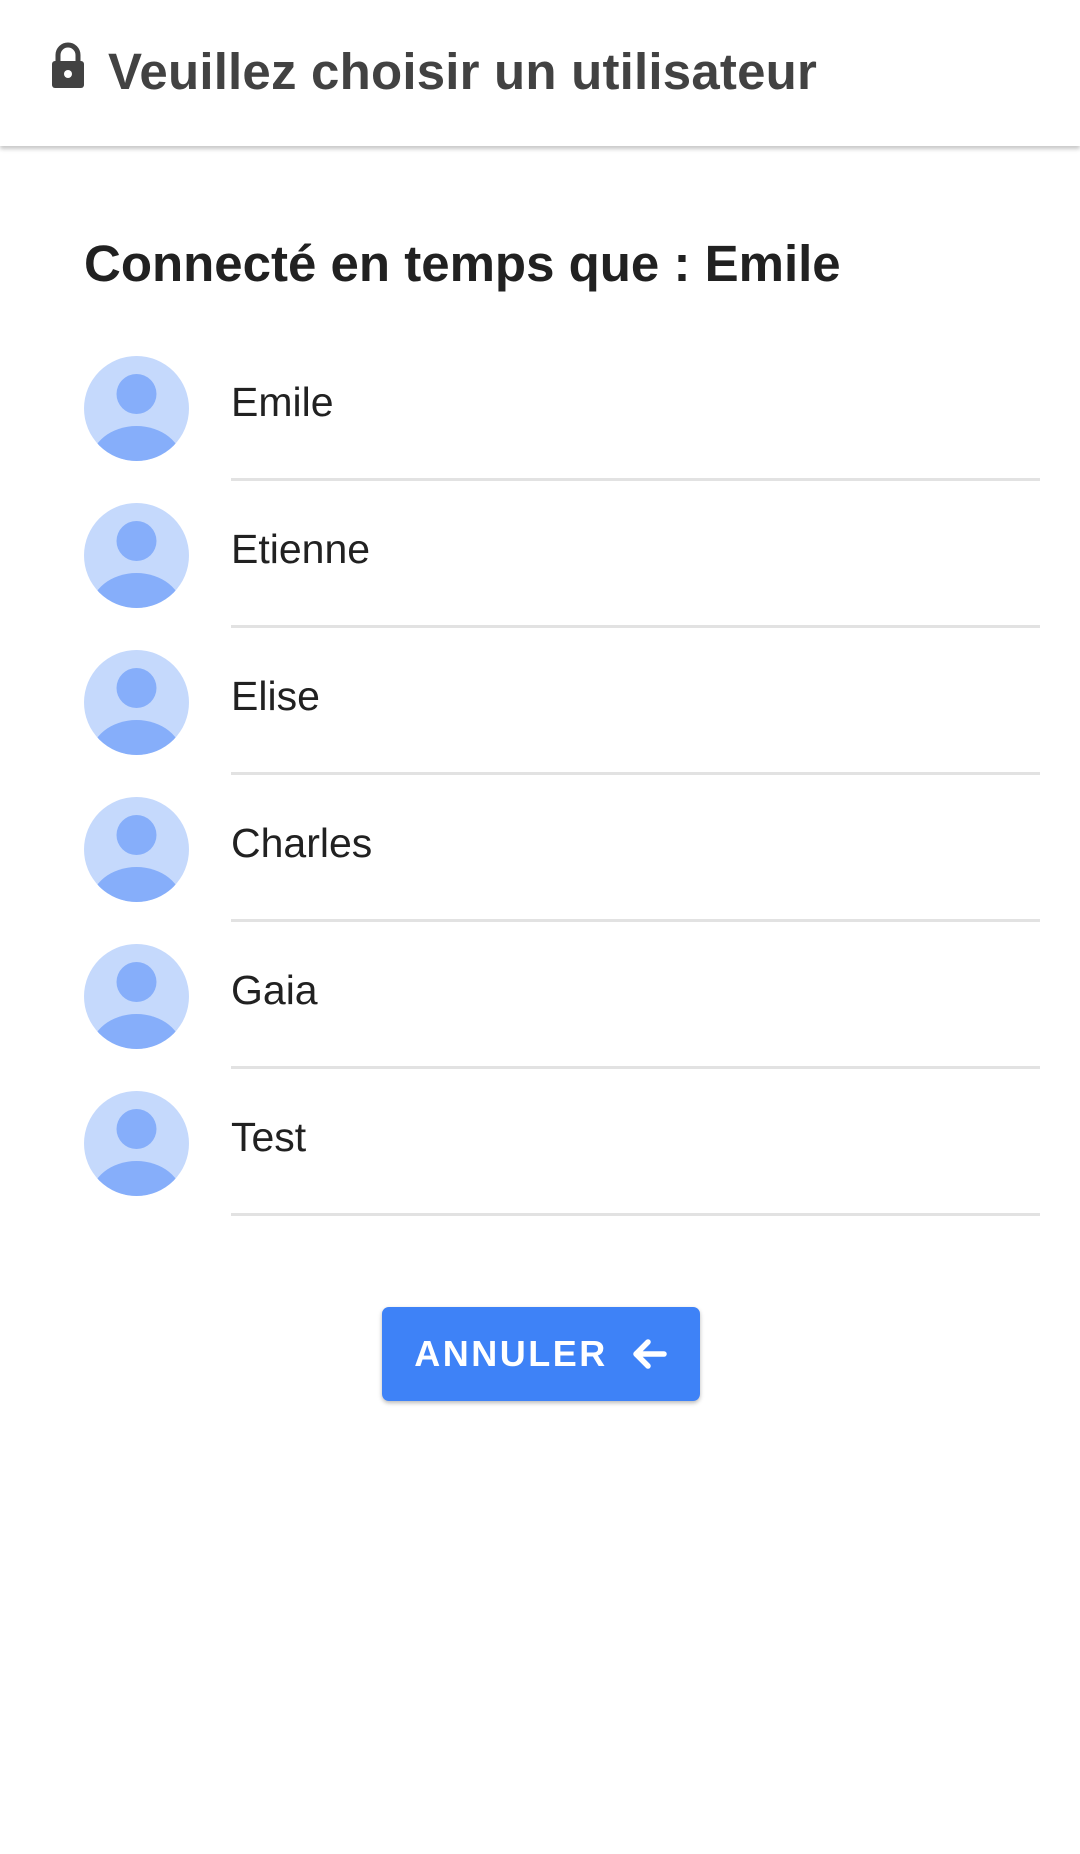  I want to click on arrow-left-icon, so click(650, 1354).